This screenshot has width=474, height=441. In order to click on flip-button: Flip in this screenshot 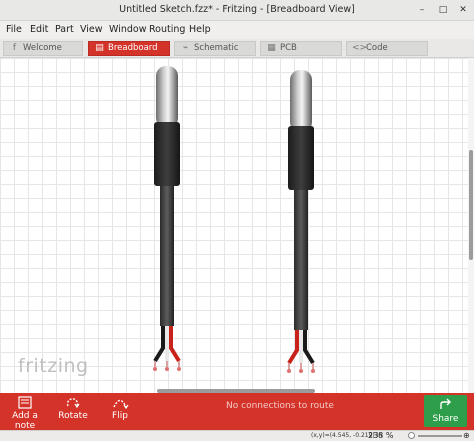, I will do `click(120, 408)`.